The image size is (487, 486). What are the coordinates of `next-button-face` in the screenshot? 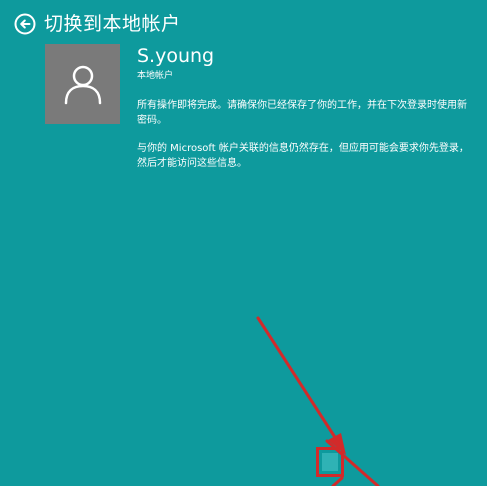 It's located at (330, 462).